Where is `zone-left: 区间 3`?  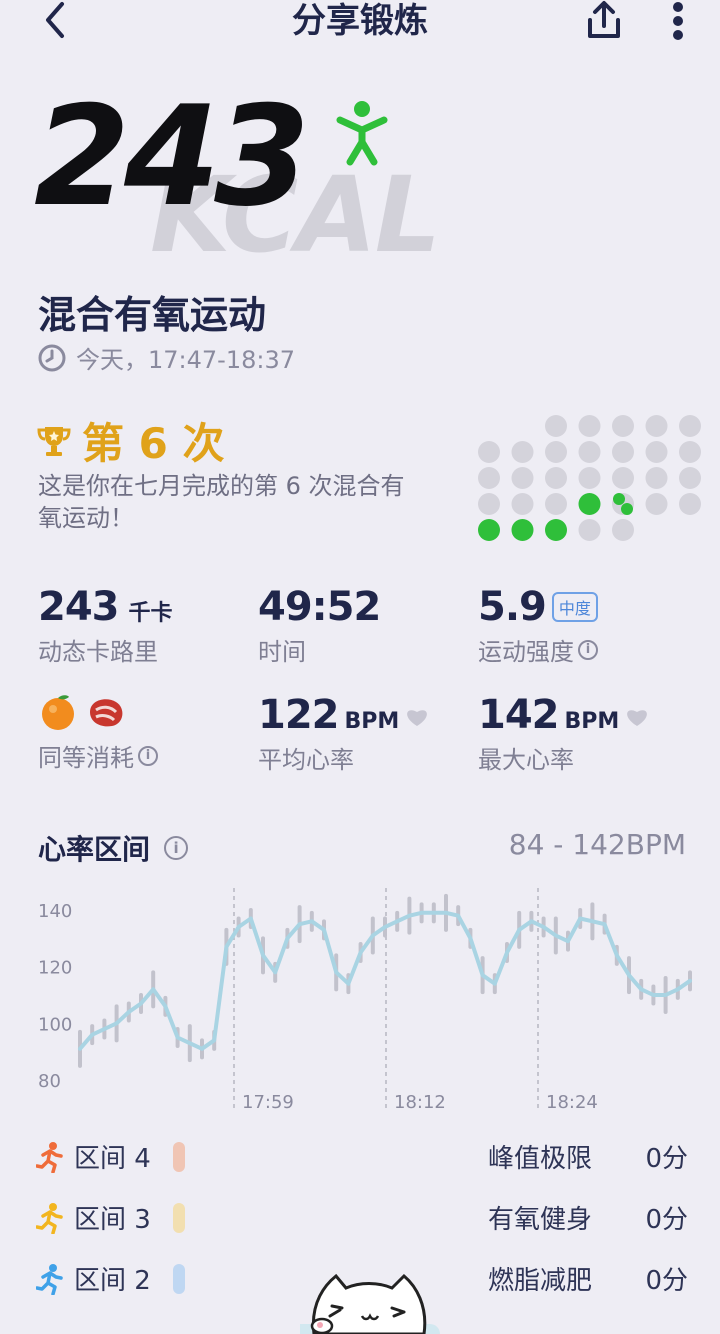
zone-left: 区间 3 is located at coordinates (121, 1217).